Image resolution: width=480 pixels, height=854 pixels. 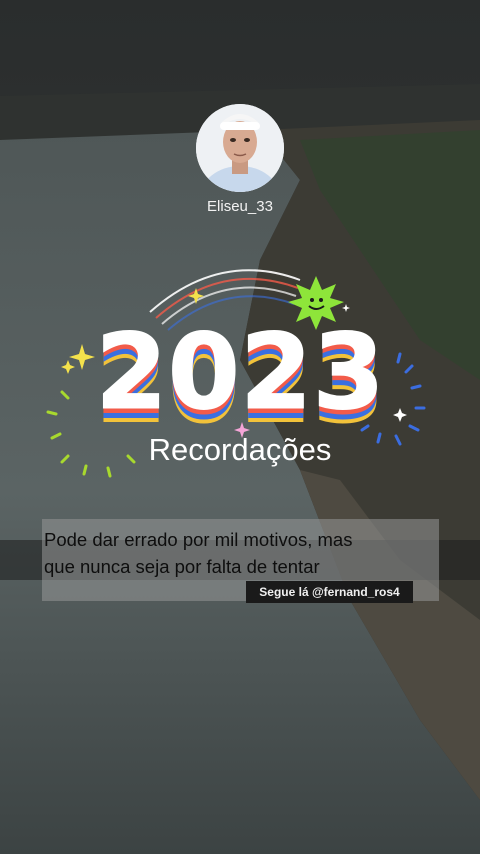 I want to click on credit-tag: Segue lá @fernand_ros4, so click(x=329, y=592).